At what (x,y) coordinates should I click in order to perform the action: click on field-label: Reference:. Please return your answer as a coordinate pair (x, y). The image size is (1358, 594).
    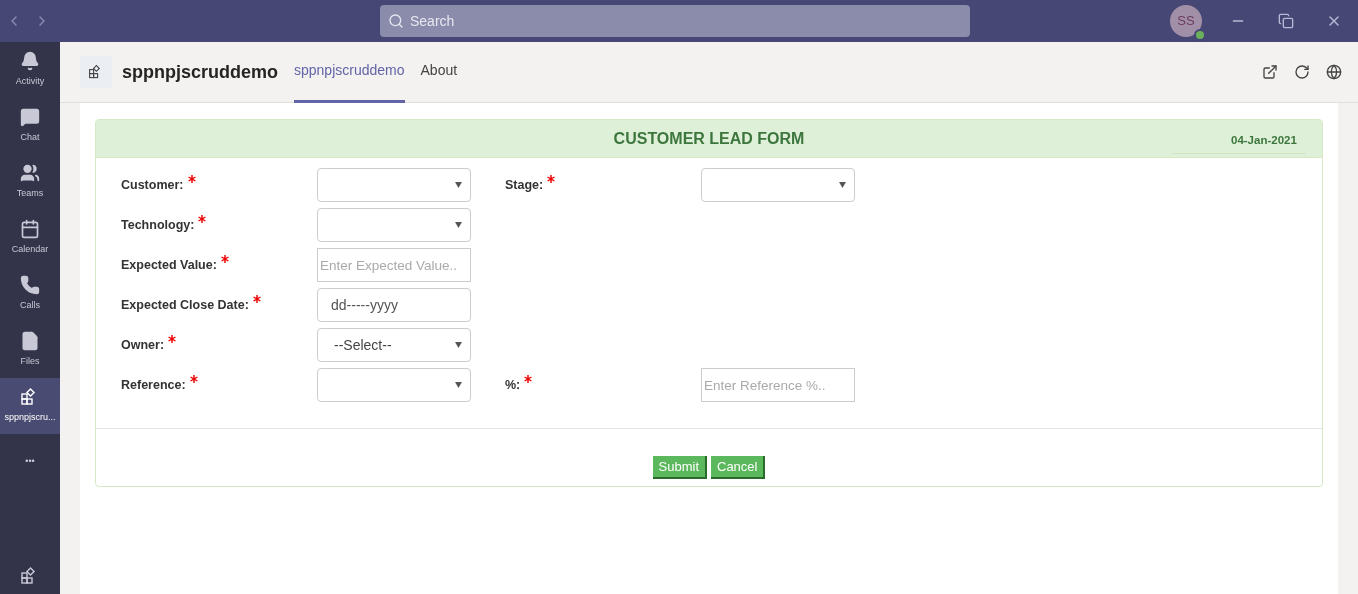
    Looking at the image, I should click on (153, 385).